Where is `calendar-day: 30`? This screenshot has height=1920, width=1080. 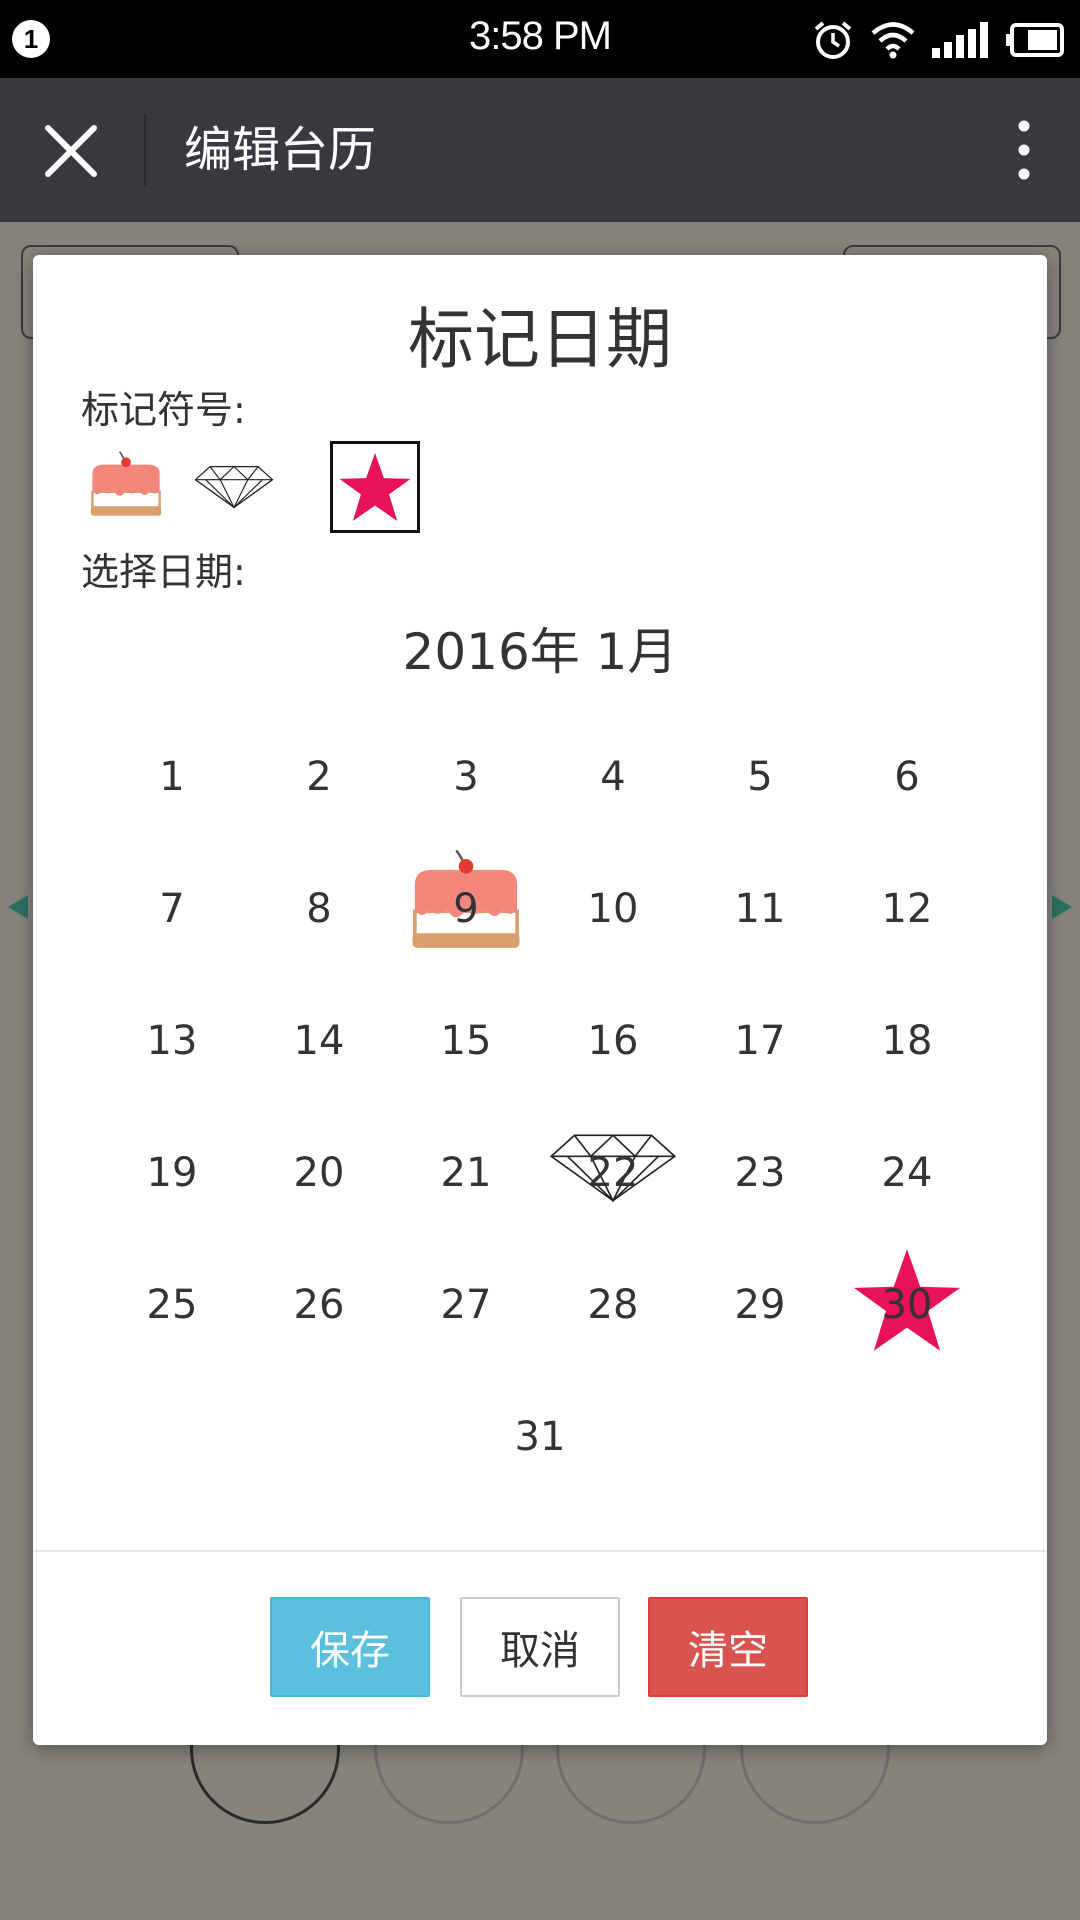
calendar-day: 30 is located at coordinates (907, 1302).